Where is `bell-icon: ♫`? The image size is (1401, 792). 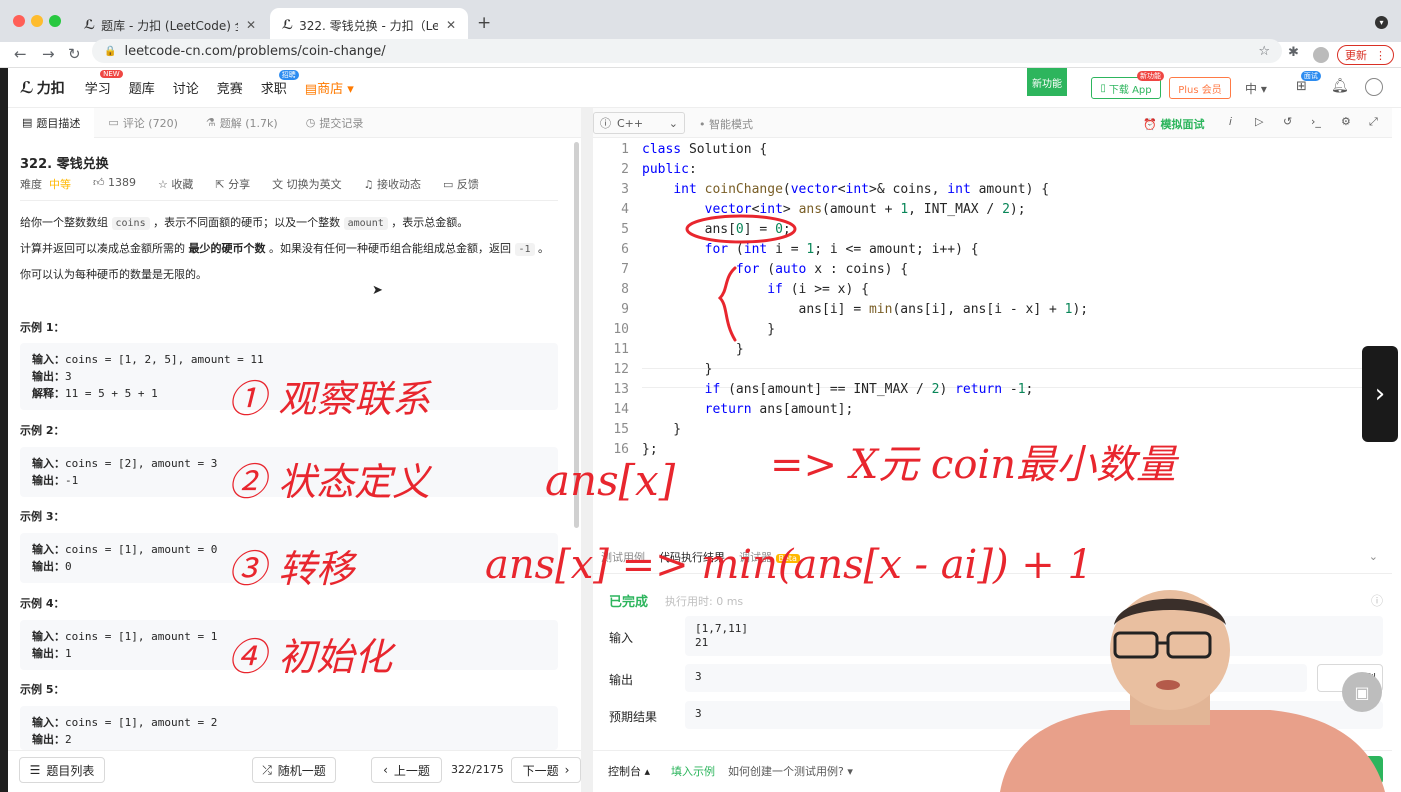
bell-icon: ♫ is located at coordinates (368, 184).